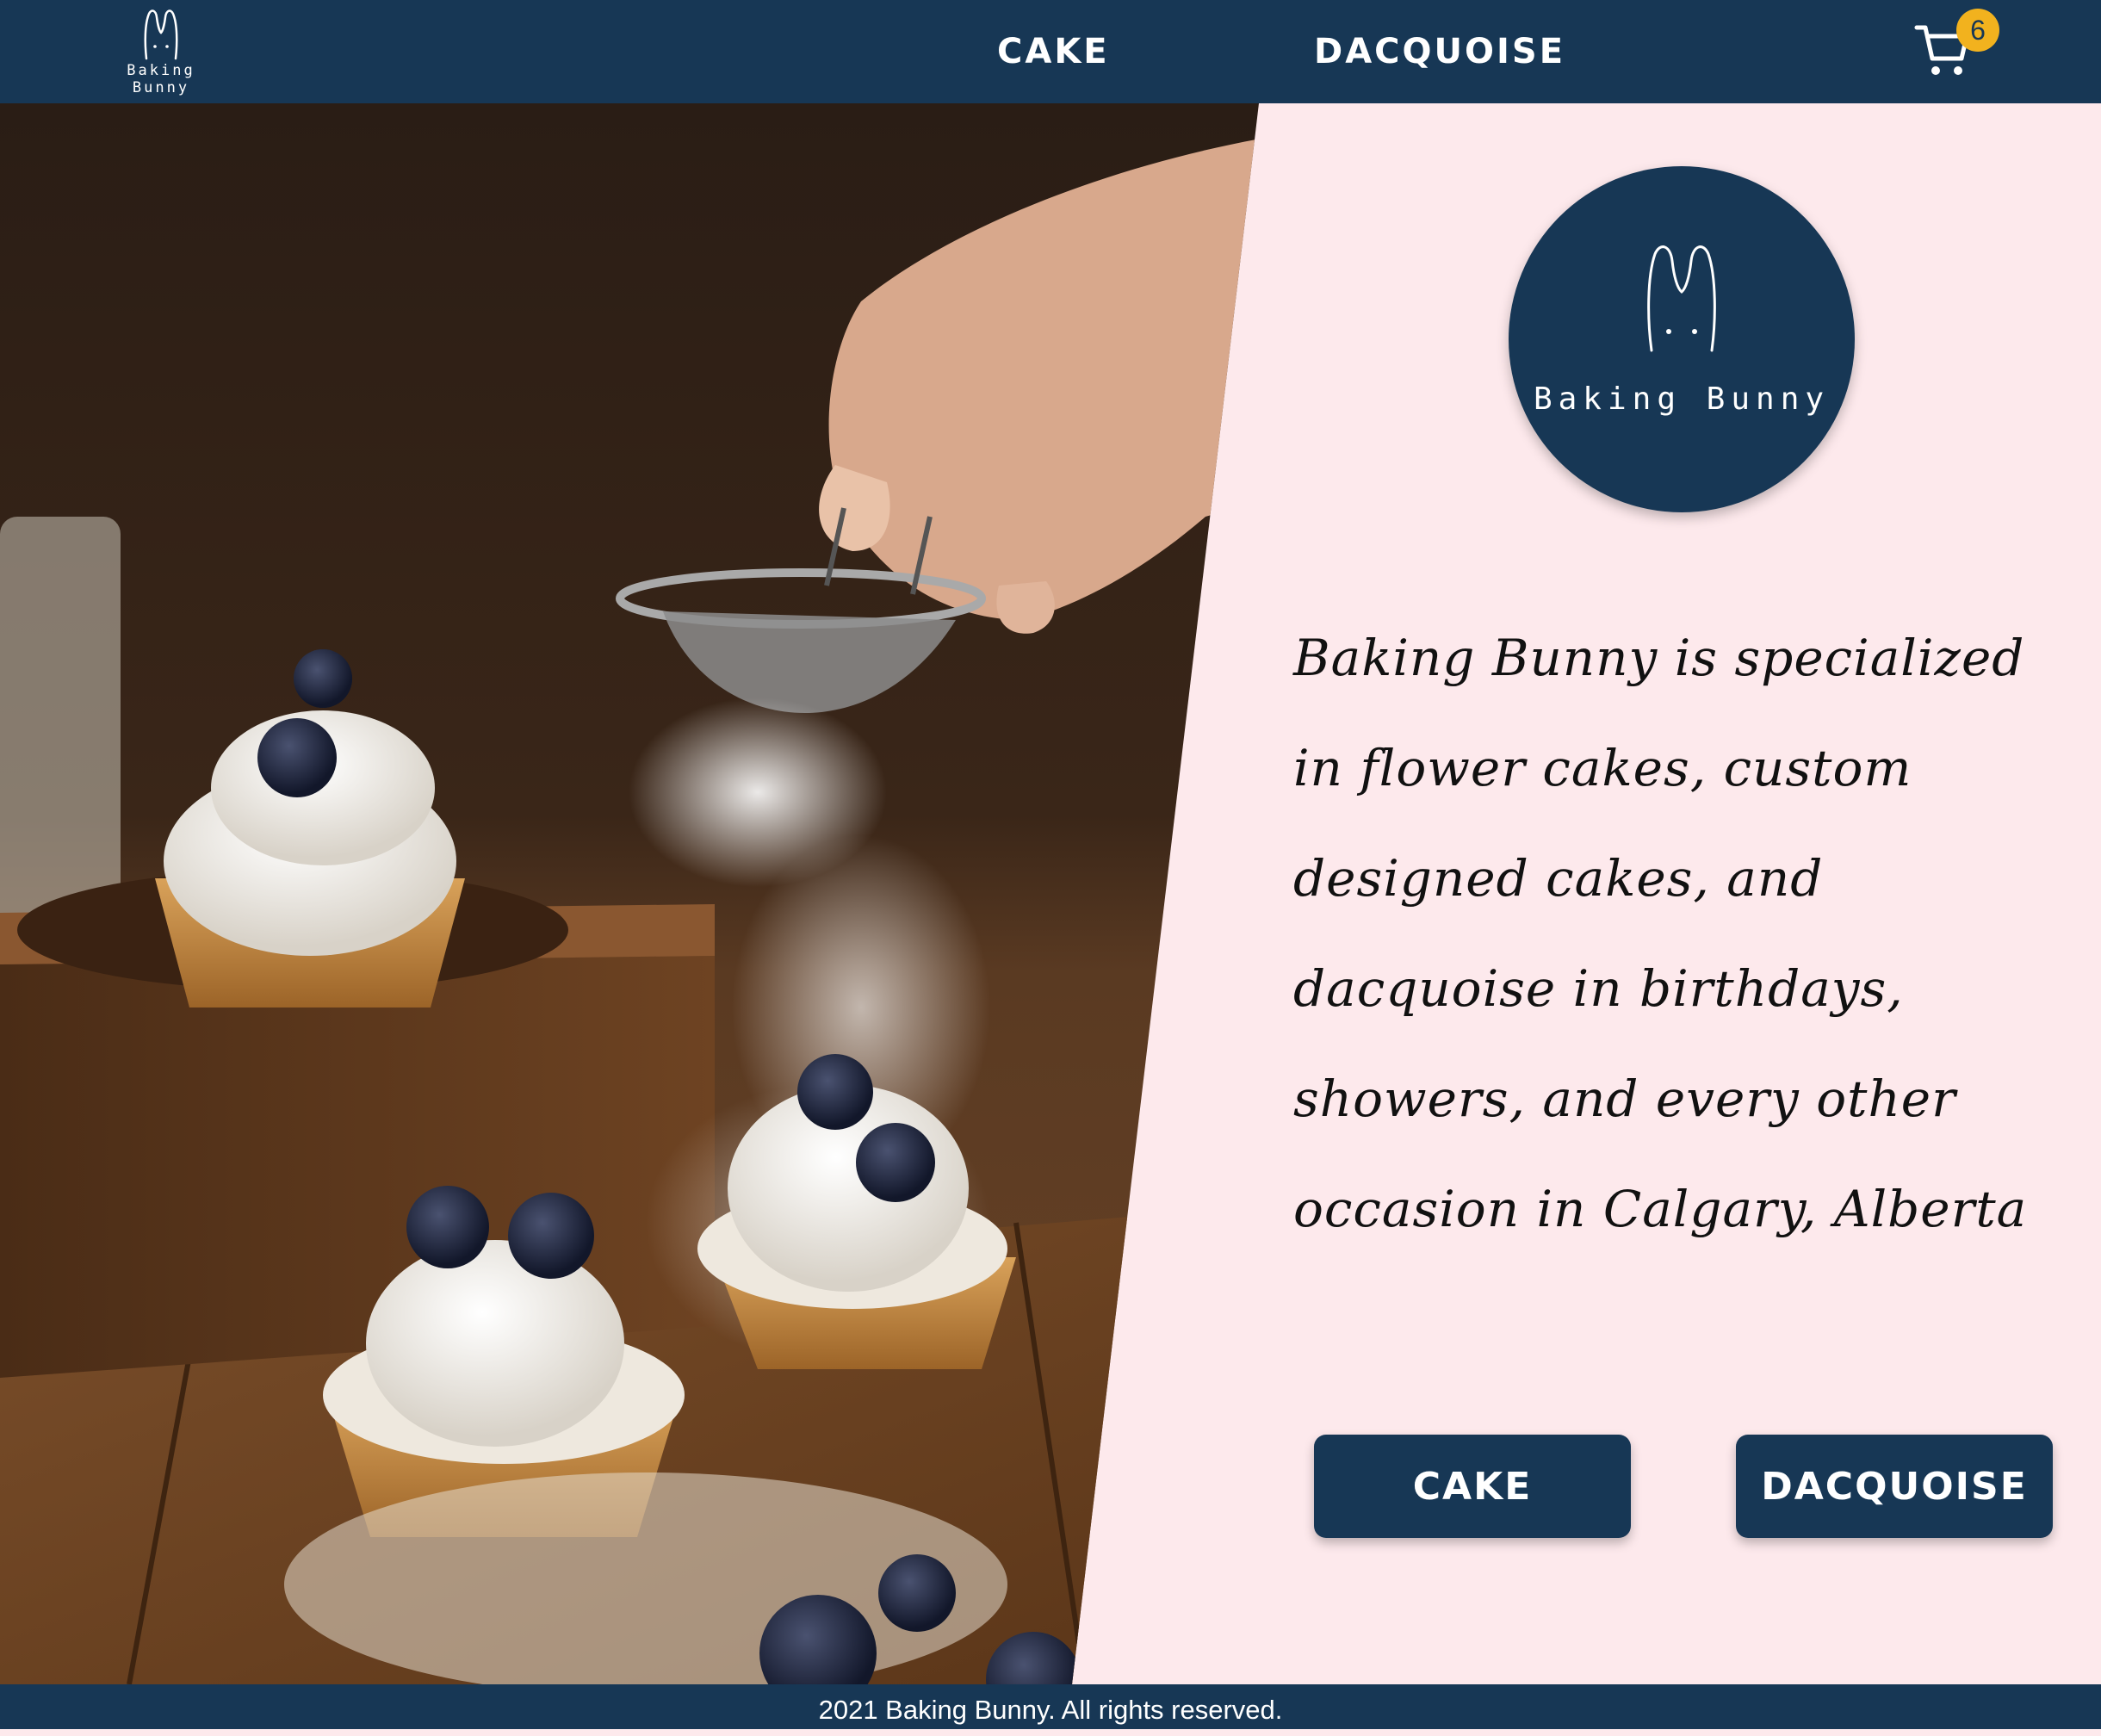 Image resolution: width=2101 pixels, height=1736 pixels. I want to click on nav-link-dacquoise: DACQUOISE, so click(1439, 52).